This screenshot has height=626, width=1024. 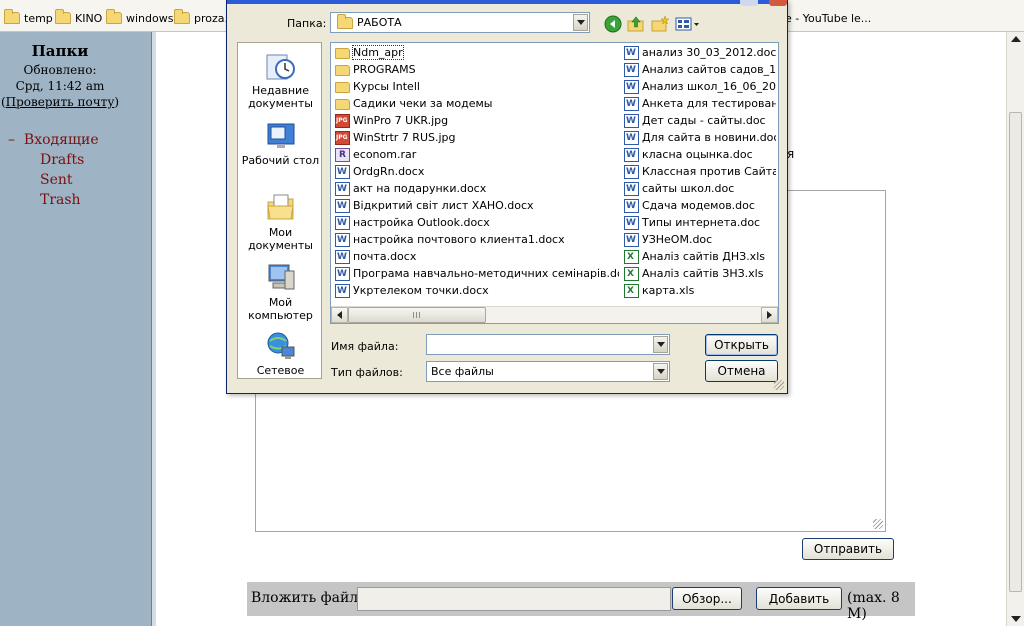 What do you see at coordinates (700, 239) in the screenshot?
I see `file-row: УЗНеОМ.doc` at bounding box center [700, 239].